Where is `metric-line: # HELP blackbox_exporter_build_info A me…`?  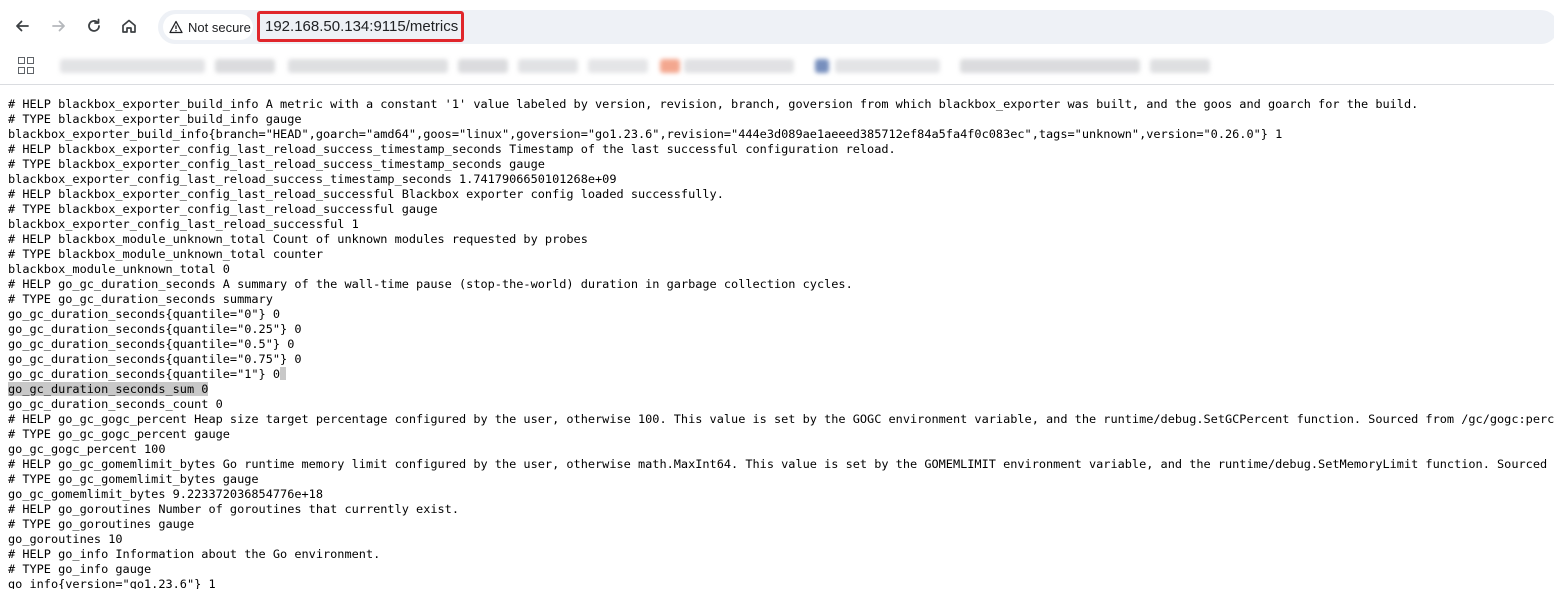 metric-line: # HELP blackbox_exporter_build_info A me… is located at coordinates (713, 104).